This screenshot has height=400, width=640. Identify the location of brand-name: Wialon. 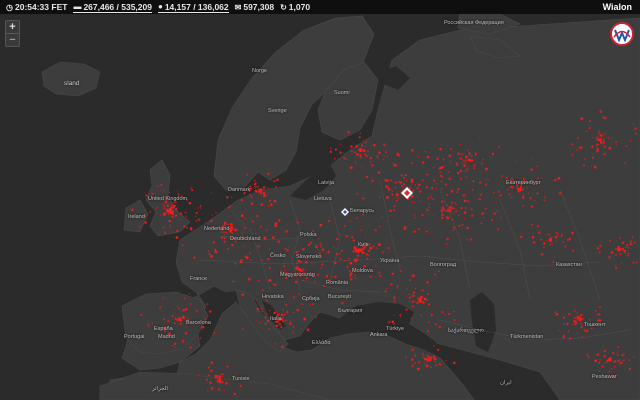
(617, 7).